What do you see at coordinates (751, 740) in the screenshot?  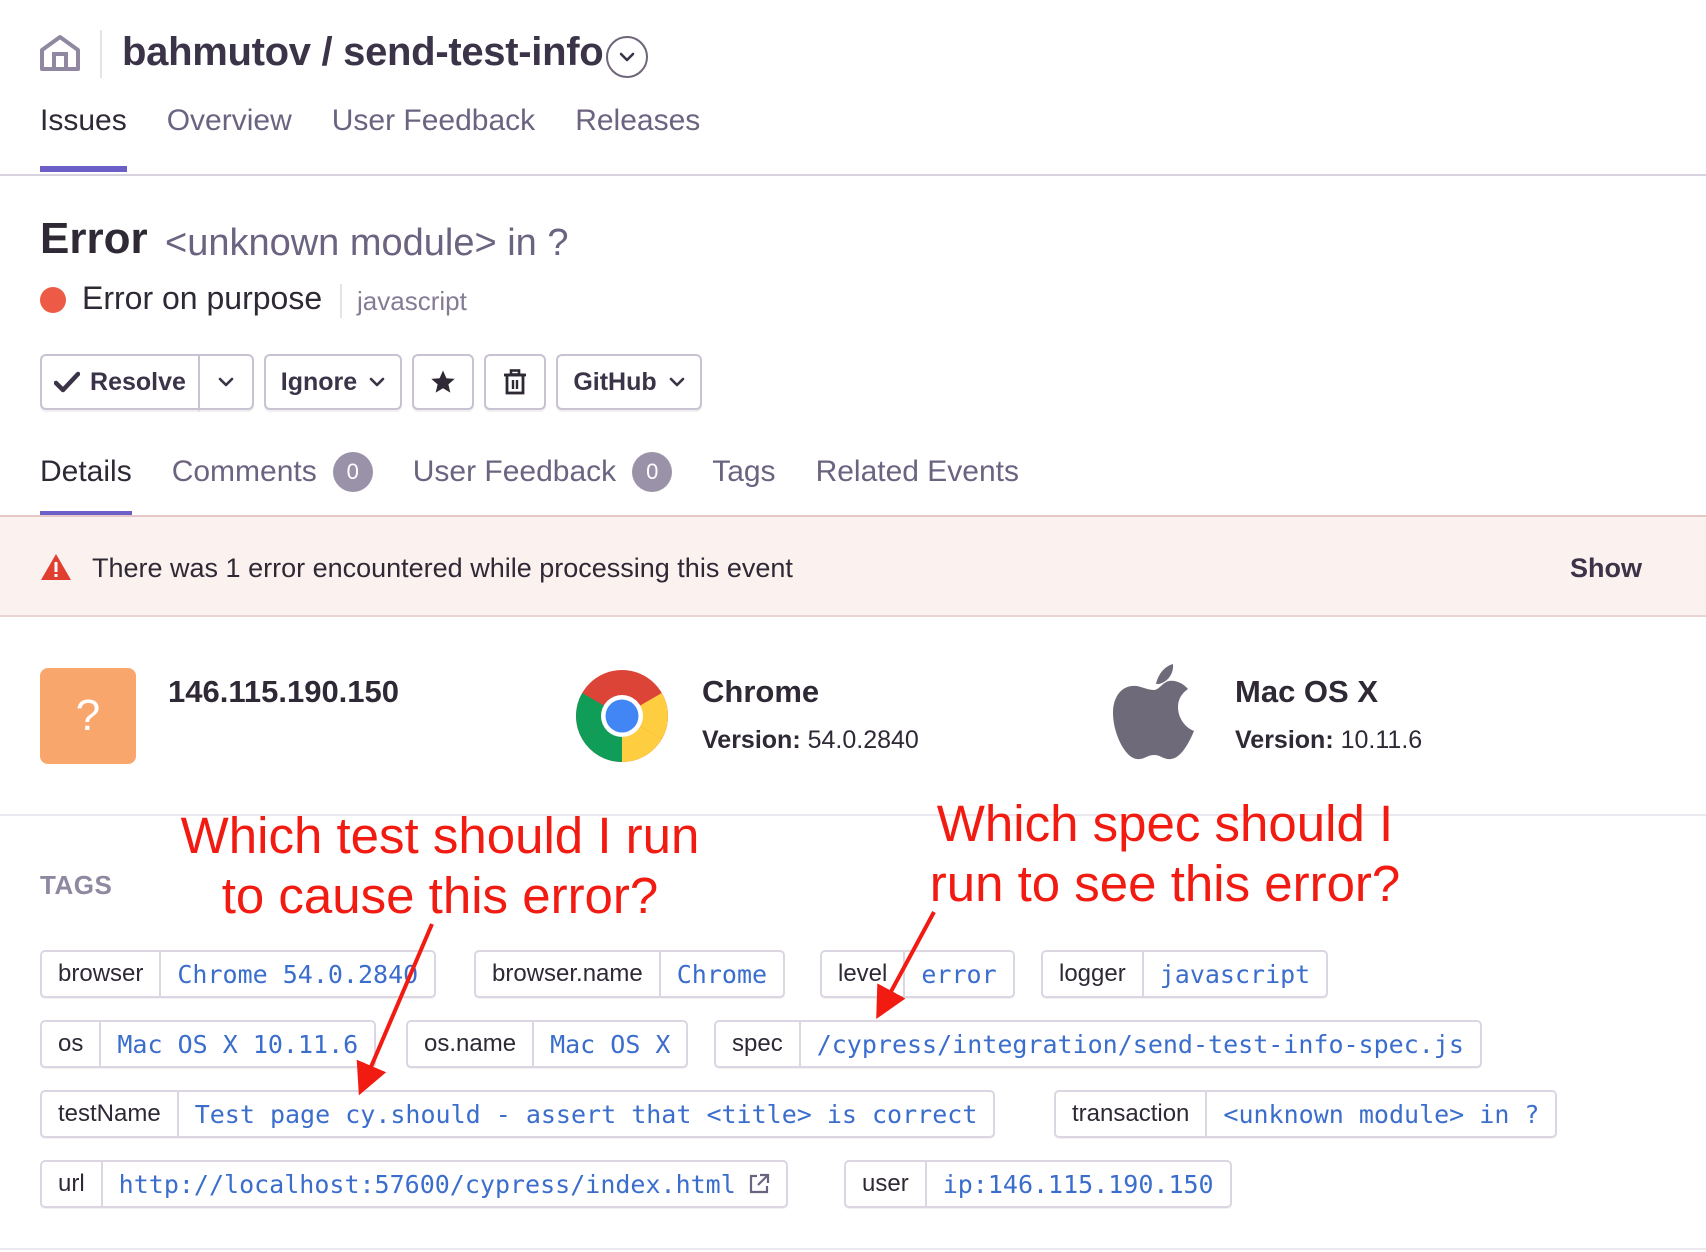 I see `browser-version-label: Version:` at bounding box center [751, 740].